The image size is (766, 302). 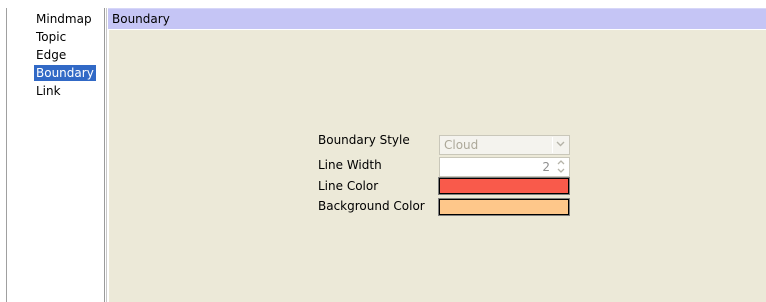 I want to click on boundary-style-label: Boundary Style, so click(x=364, y=140).